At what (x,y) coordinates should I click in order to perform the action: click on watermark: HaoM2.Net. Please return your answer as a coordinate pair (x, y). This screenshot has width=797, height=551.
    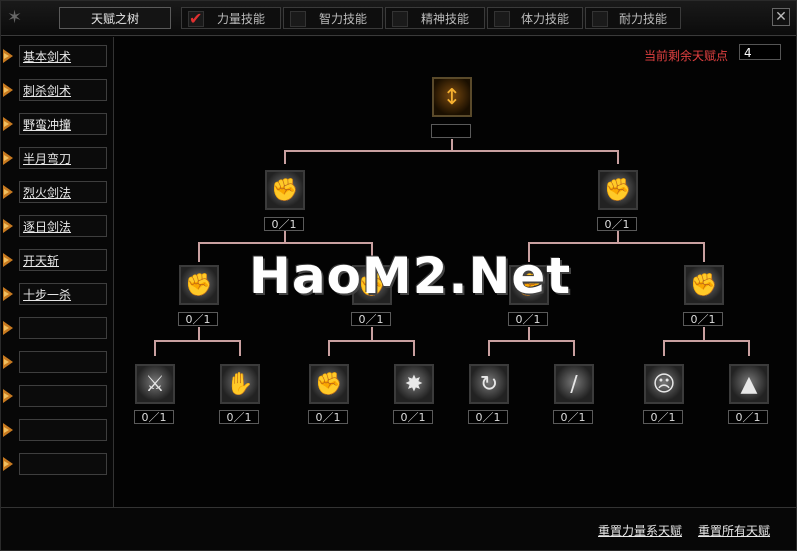
    Looking at the image, I should click on (410, 276).